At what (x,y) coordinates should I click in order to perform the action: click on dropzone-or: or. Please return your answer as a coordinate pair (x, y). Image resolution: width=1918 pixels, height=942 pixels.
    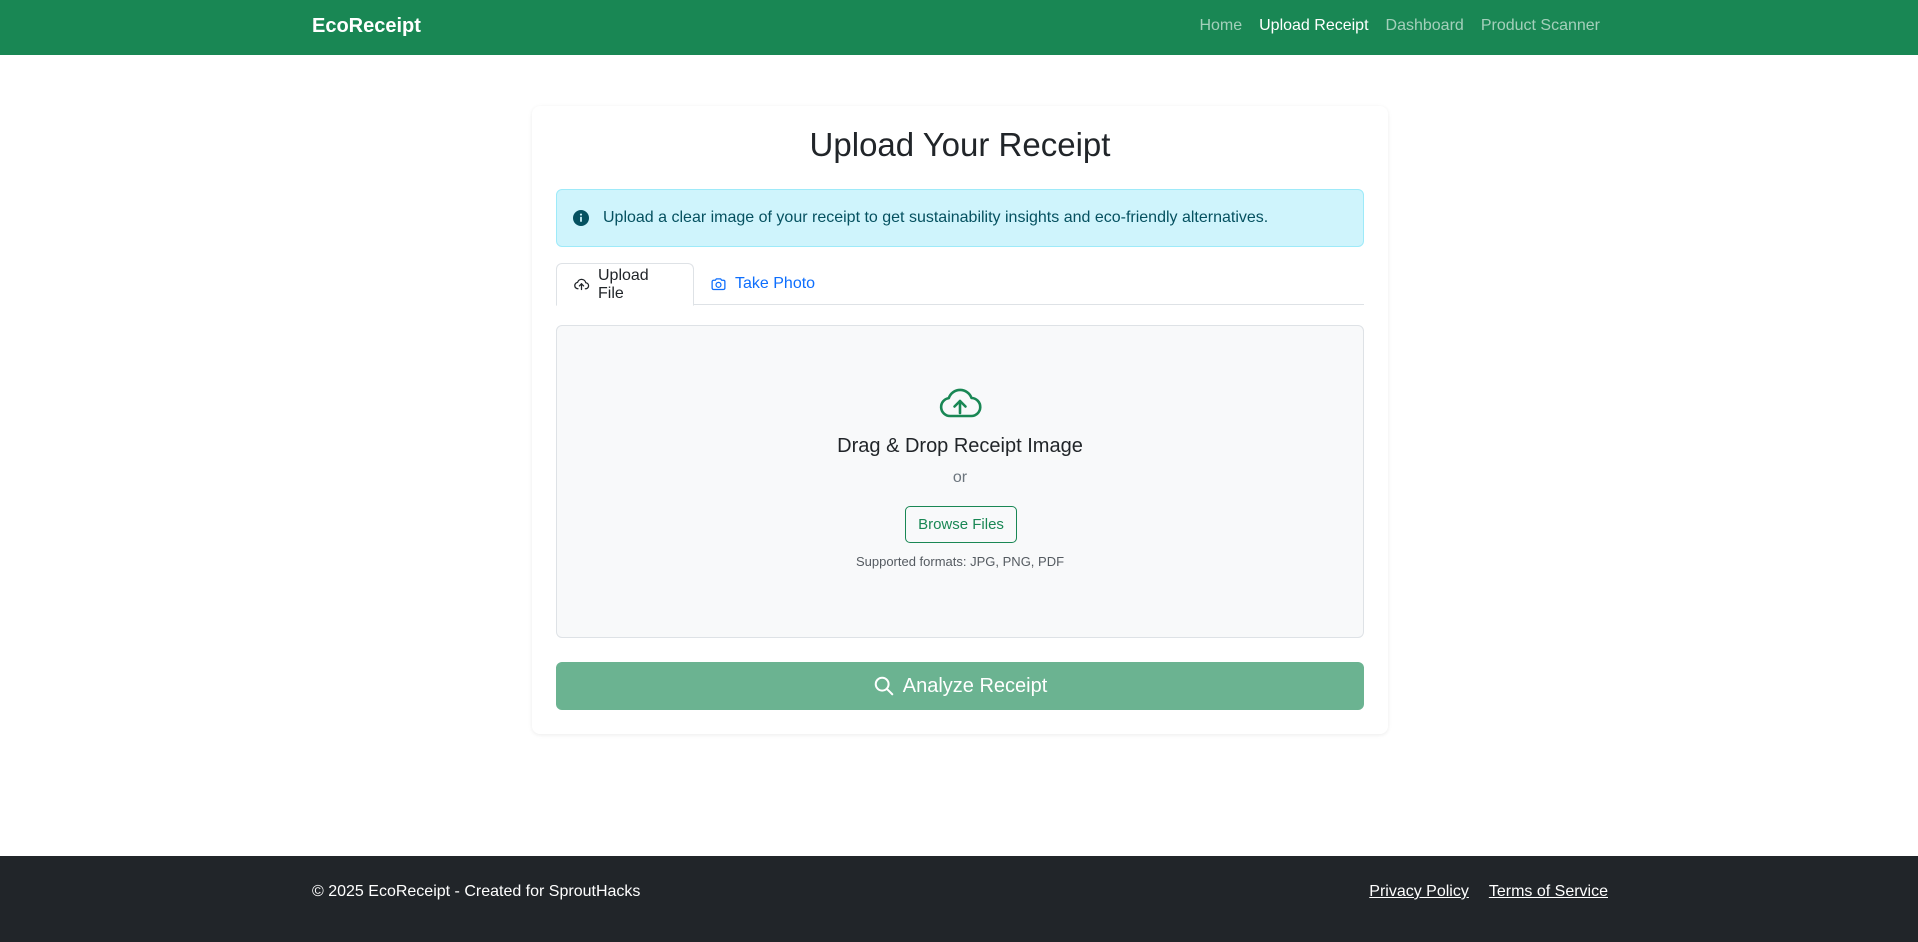
    Looking at the image, I should click on (960, 477).